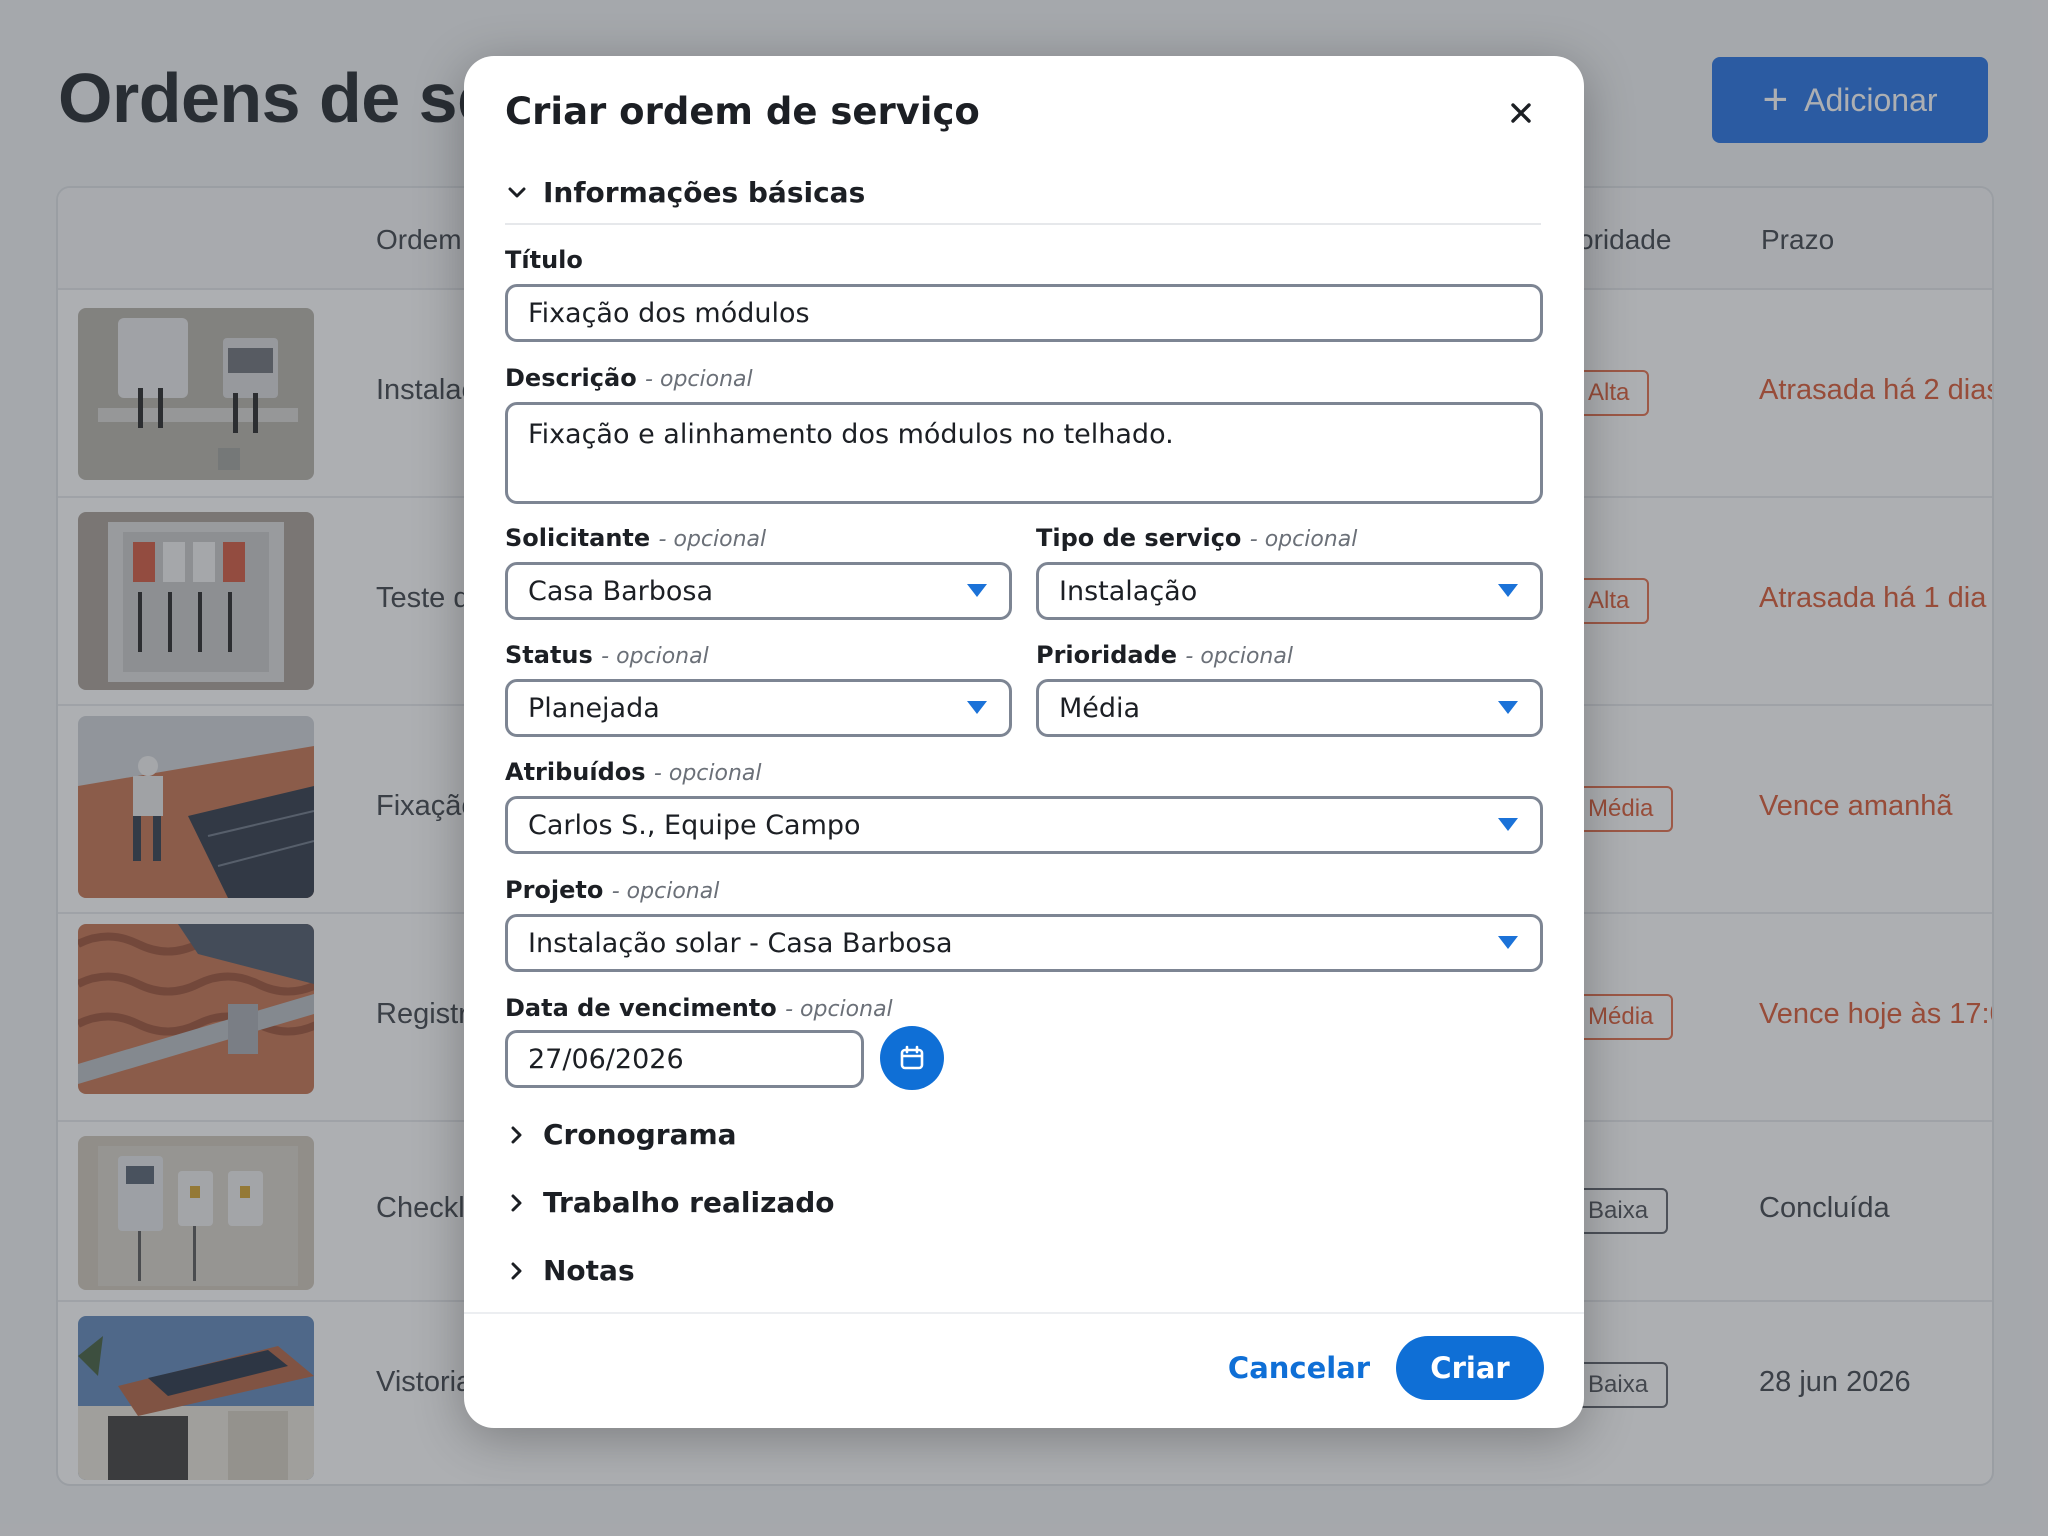 The height and width of the screenshot is (1536, 2048). Describe the element at coordinates (589, 1270) in the screenshot. I see `section-notes-label: Notas` at that location.